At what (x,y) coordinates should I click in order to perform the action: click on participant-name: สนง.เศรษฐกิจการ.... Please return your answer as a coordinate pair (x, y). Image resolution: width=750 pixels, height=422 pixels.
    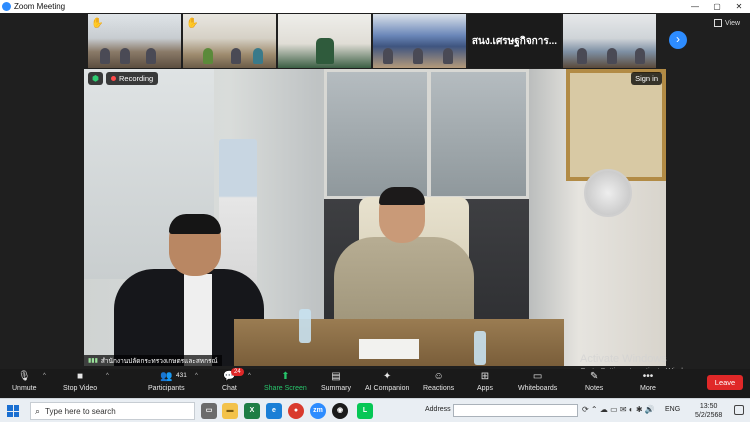
    Looking at the image, I should click on (514, 41).